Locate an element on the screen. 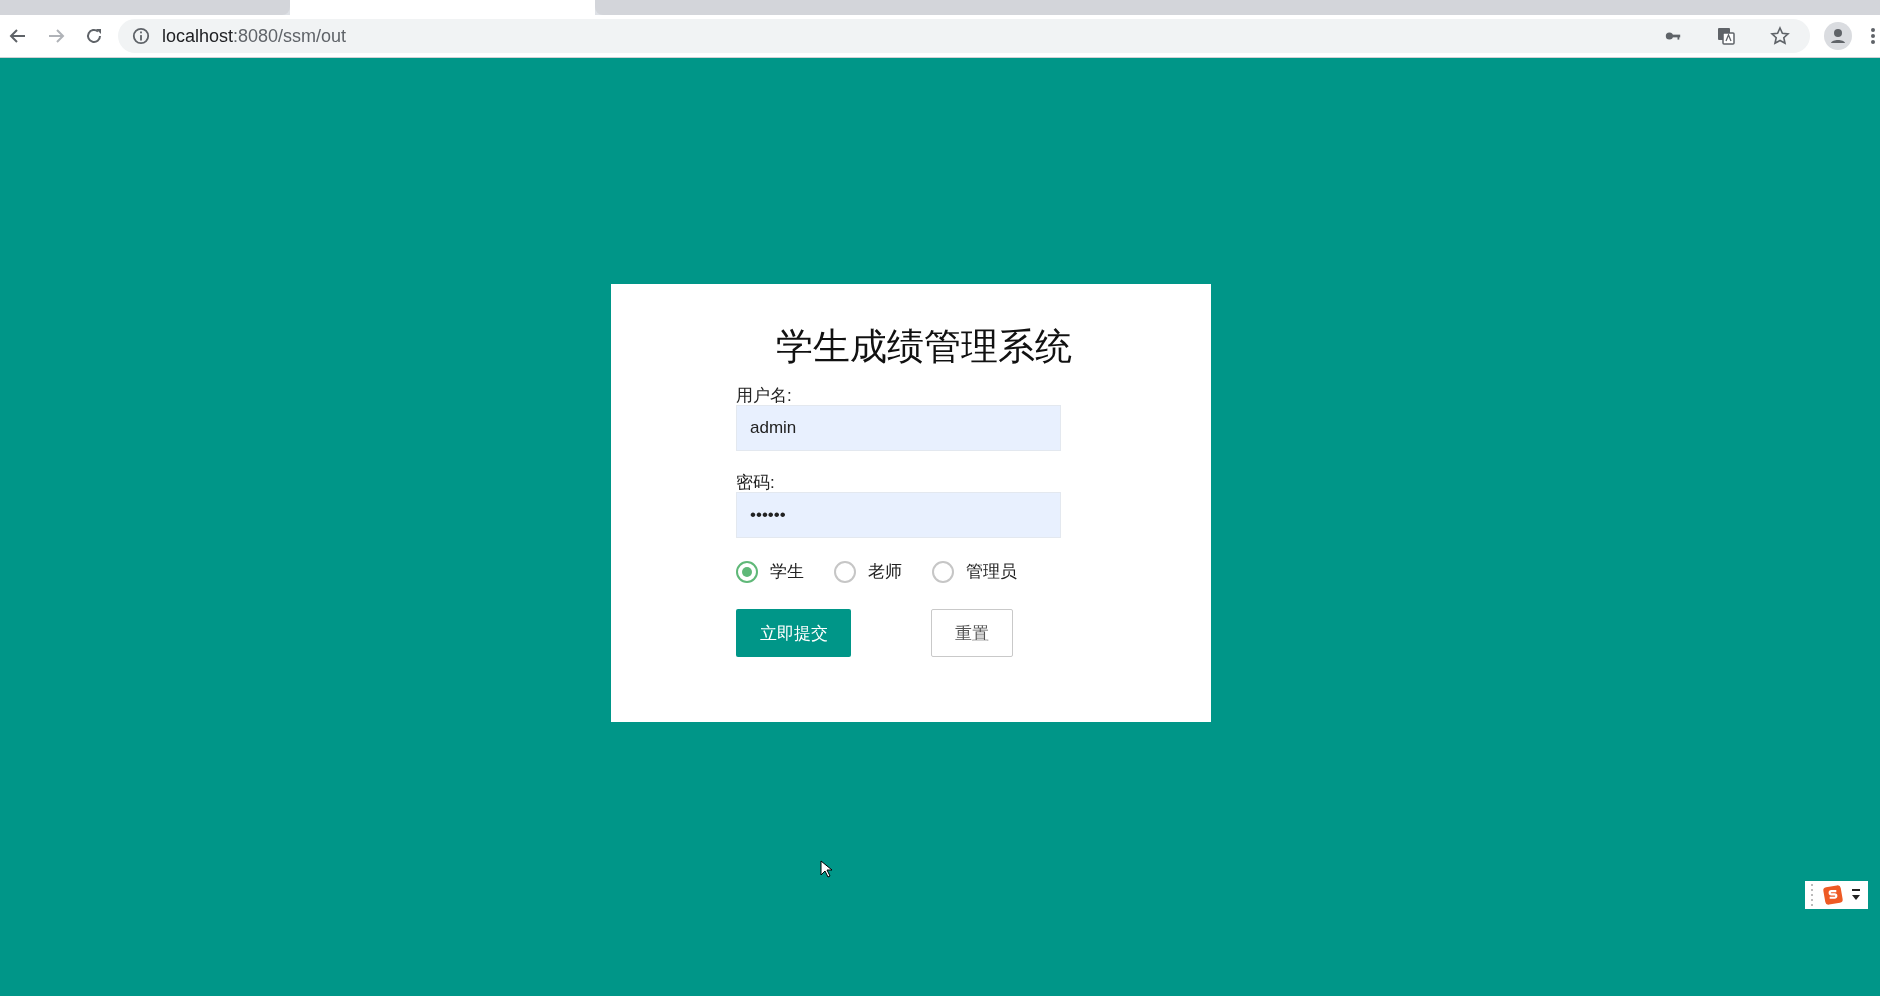  ime-toolbar is located at coordinates (1836, 895).